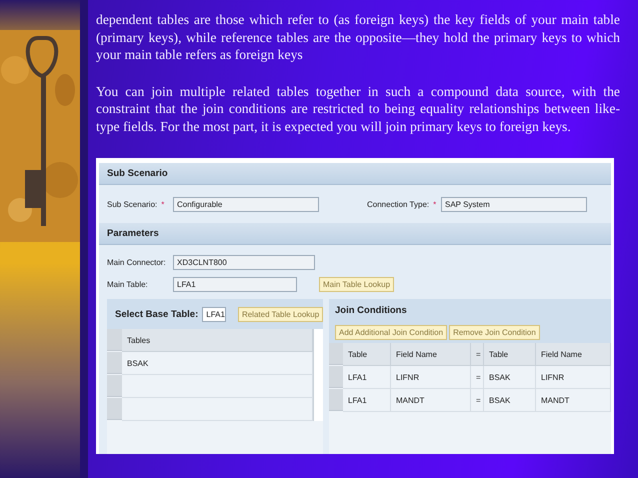  What do you see at coordinates (156, 314) in the screenshot?
I see `base-table-label: Select Base Table:` at bounding box center [156, 314].